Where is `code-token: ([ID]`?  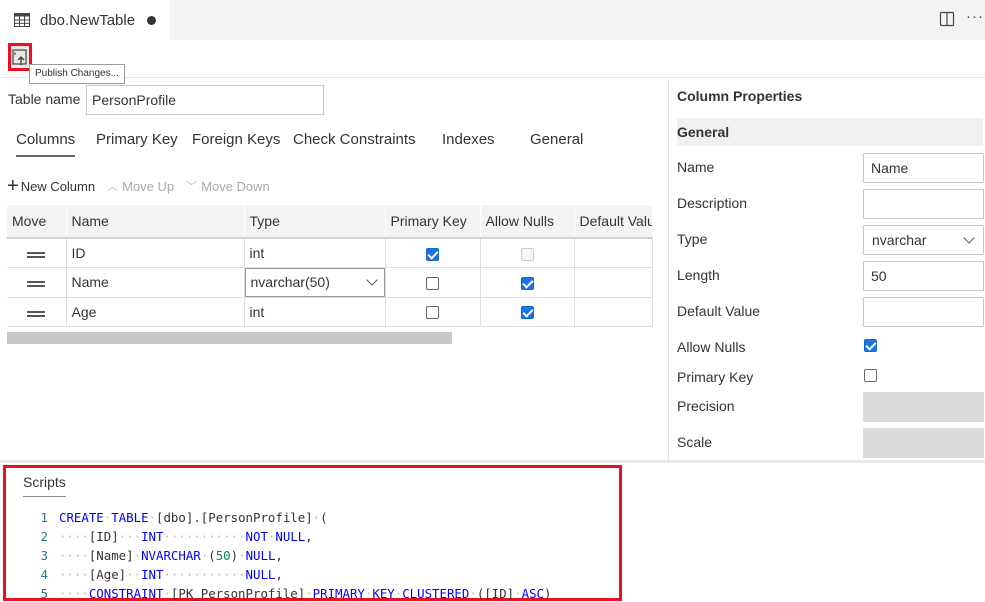
code-token: ([ID] is located at coordinates (495, 593).